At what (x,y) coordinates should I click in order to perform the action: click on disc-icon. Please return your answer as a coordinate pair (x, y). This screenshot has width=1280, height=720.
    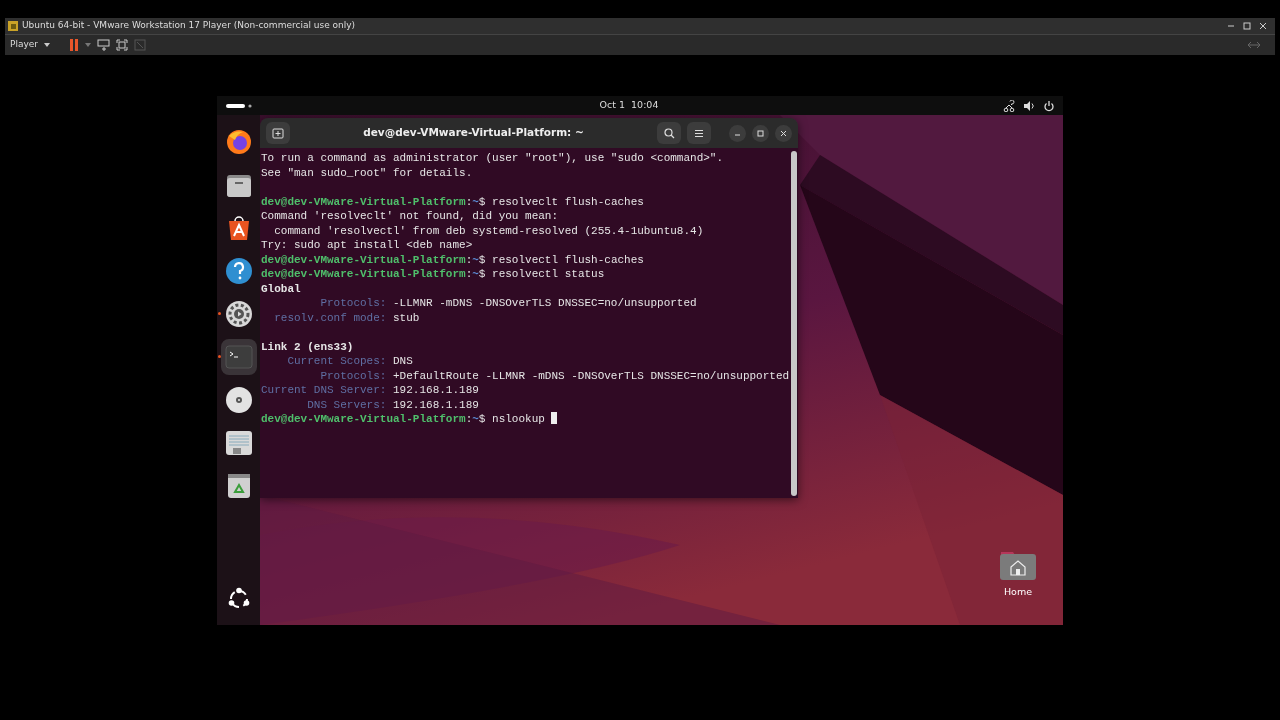
    Looking at the image, I should click on (238, 400).